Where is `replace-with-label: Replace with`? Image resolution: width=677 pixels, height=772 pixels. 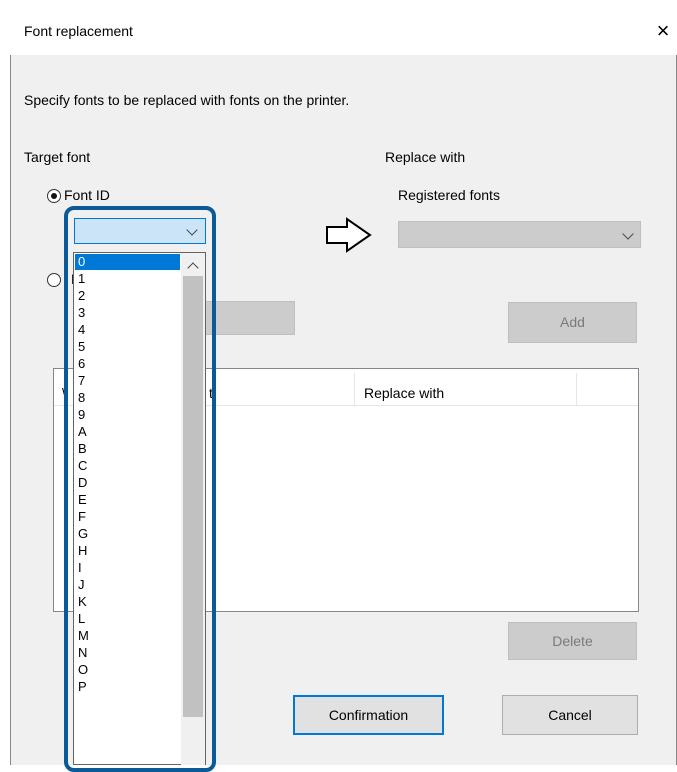
replace-with-label: Replace with is located at coordinates (425, 157).